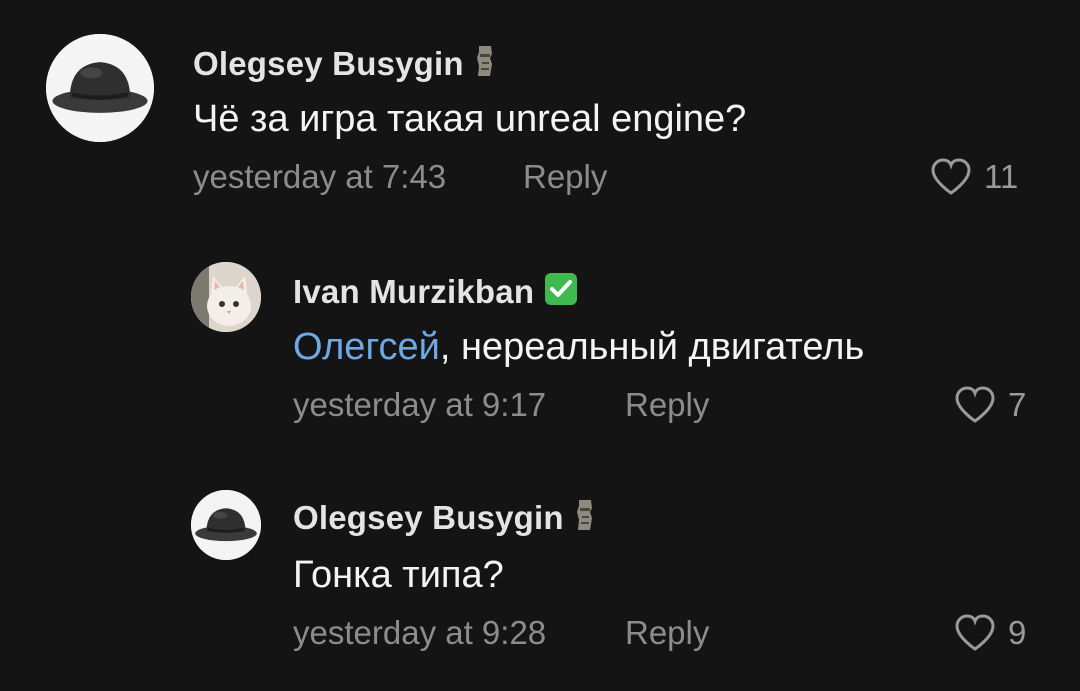  I want to click on cat-icon, so click(226, 297).